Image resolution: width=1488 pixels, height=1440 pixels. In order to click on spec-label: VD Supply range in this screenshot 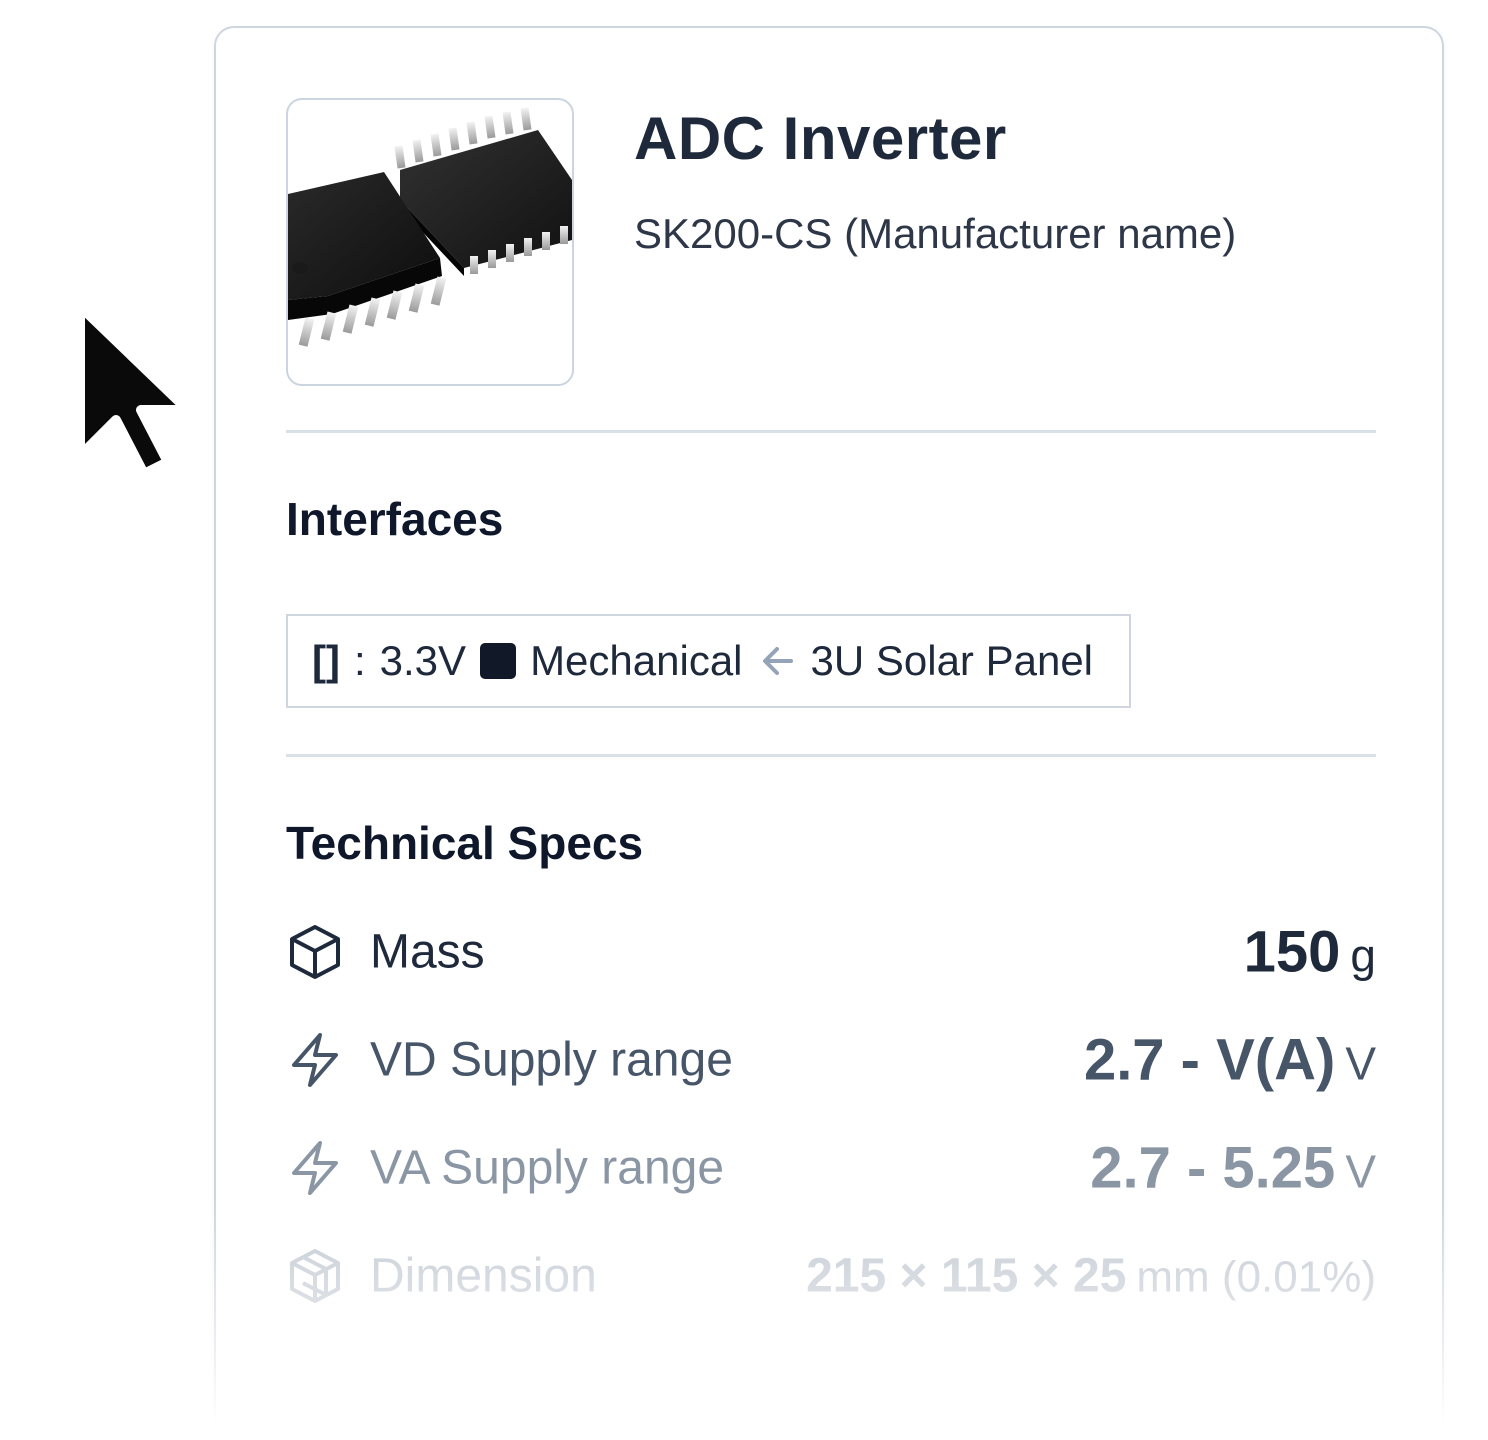, I will do `click(551, 1060)`.